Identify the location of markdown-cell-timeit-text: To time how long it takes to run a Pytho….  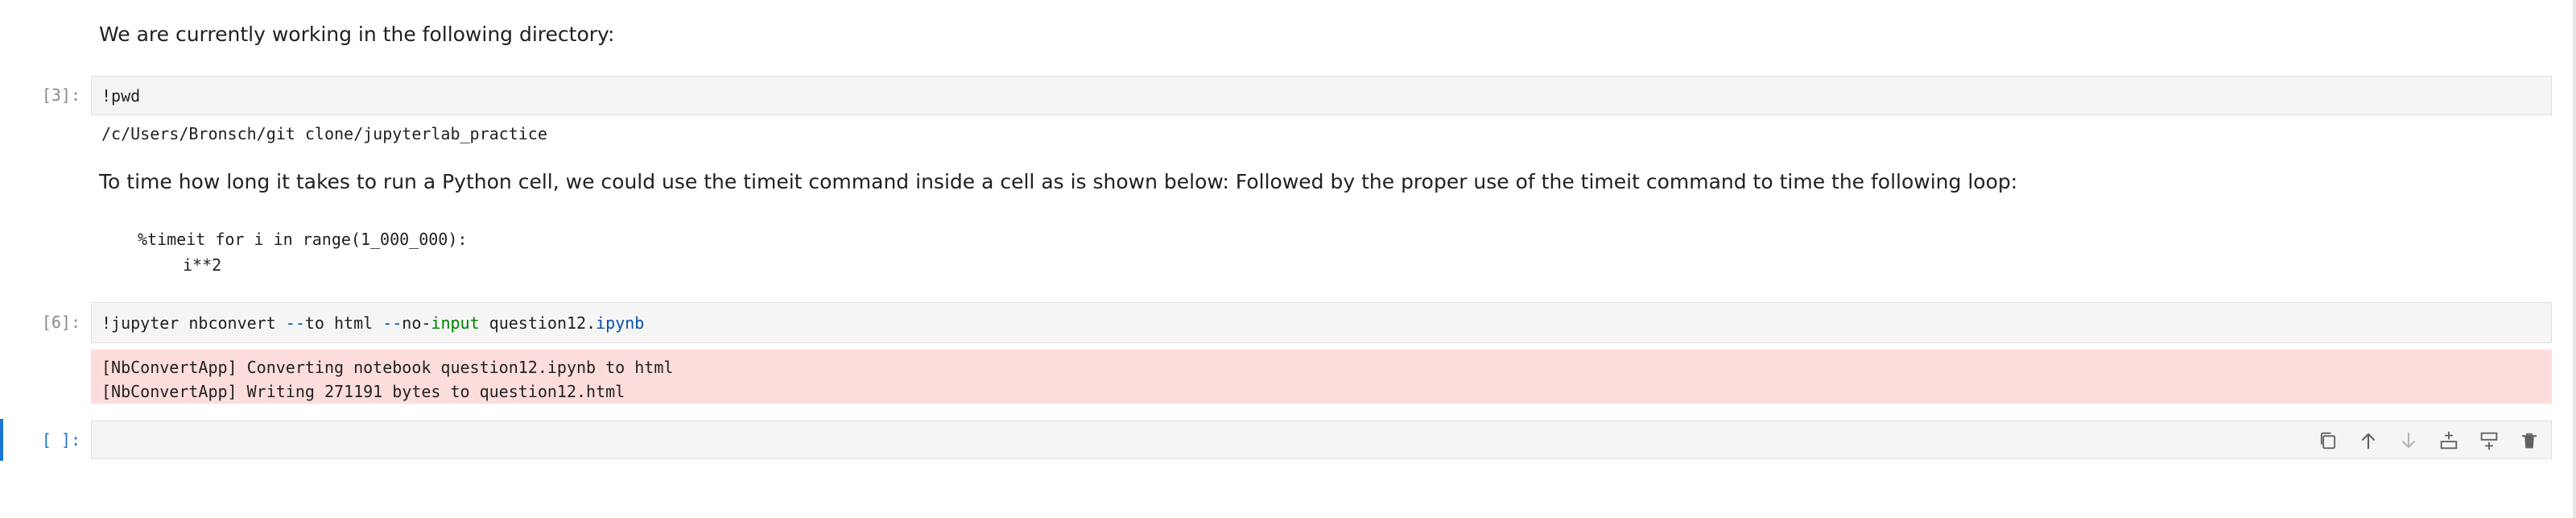
(1058, 181).